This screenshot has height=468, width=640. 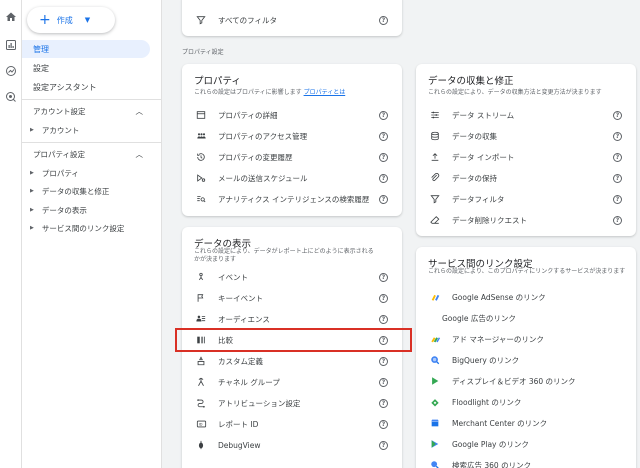 I want to click on sidebar-item-data-display: ▶ データの表示, so click(x=91, y=210).